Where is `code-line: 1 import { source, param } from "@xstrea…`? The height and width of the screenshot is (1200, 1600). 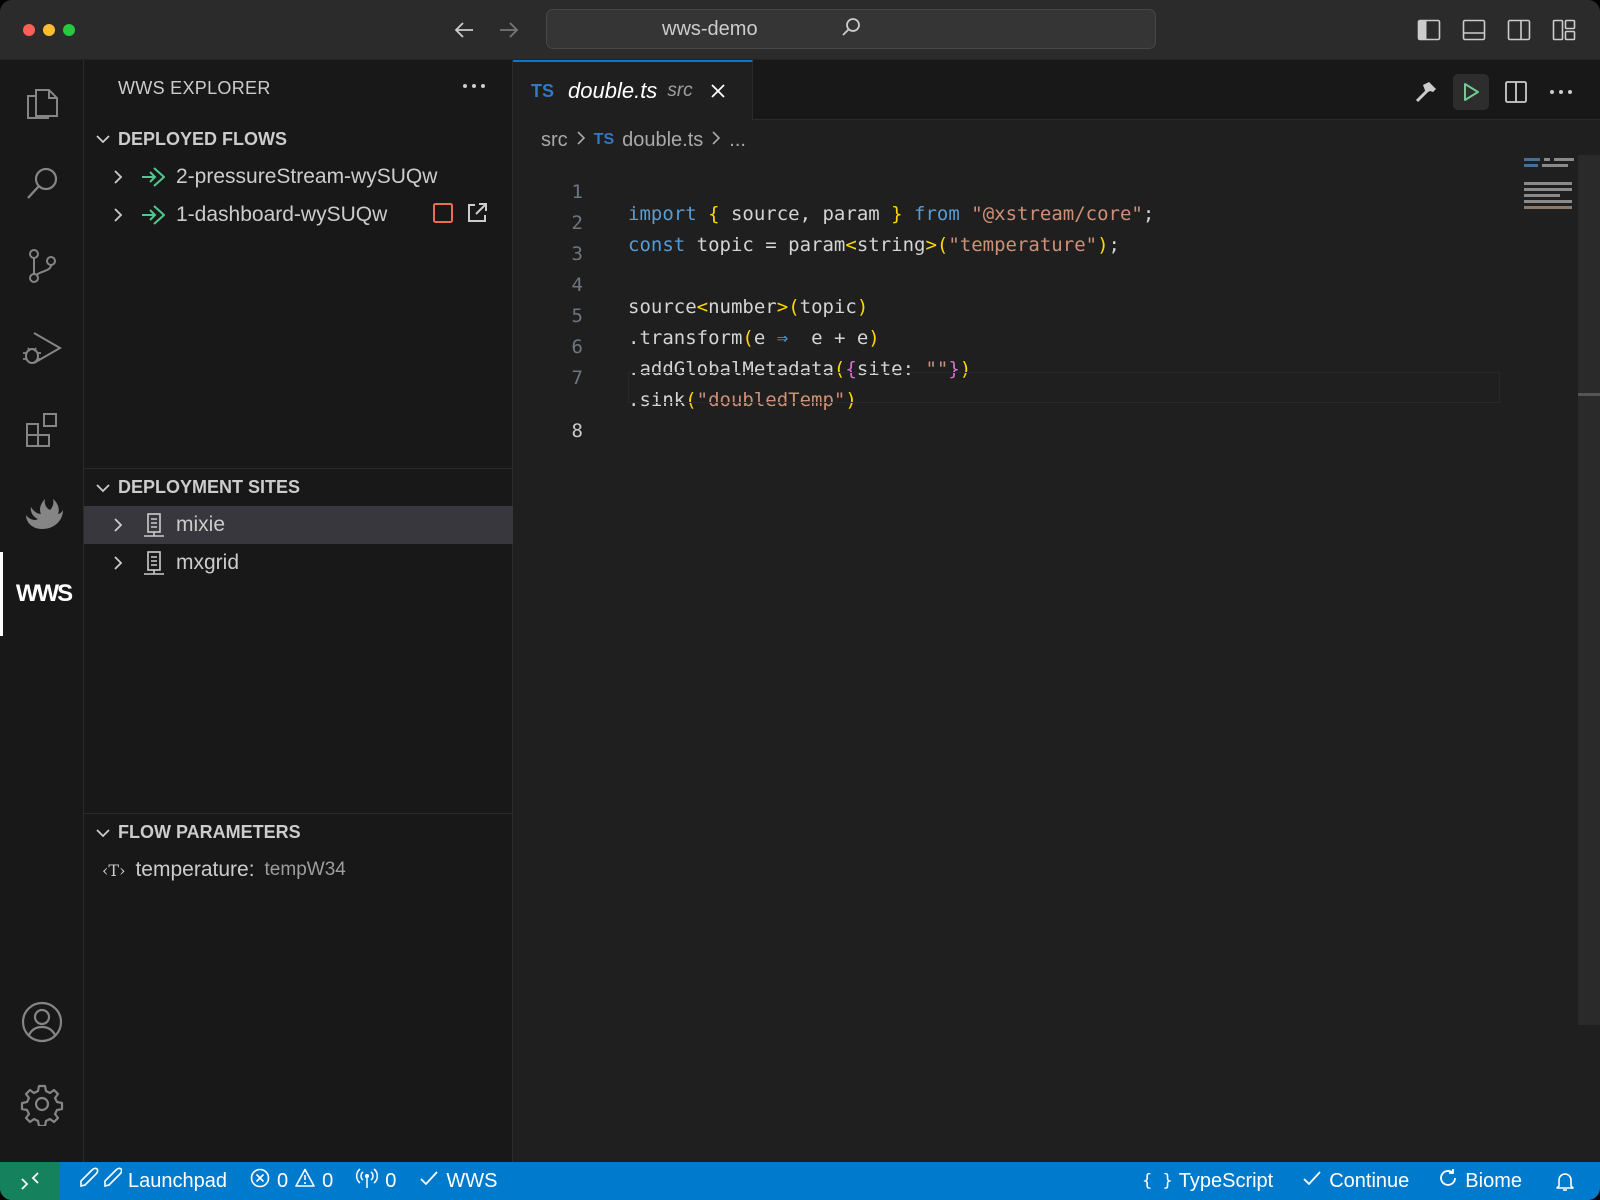
code-line: 1 import { source, param } from "@xstrea… is located at coordinates (1013, 190).